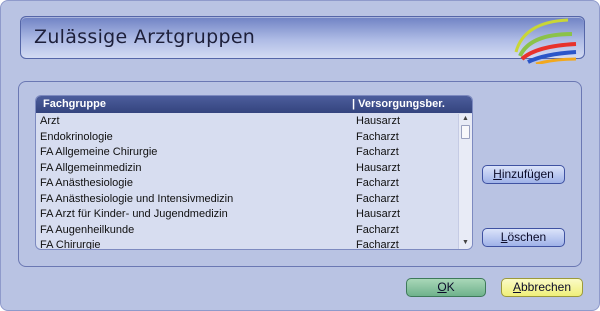 The image size is (600, 311). What do you see at coordinates (145, 37) in the screenshot?
I see `dialog-title: Zulässige Arztgruppen` at bounding box center [145, 37].